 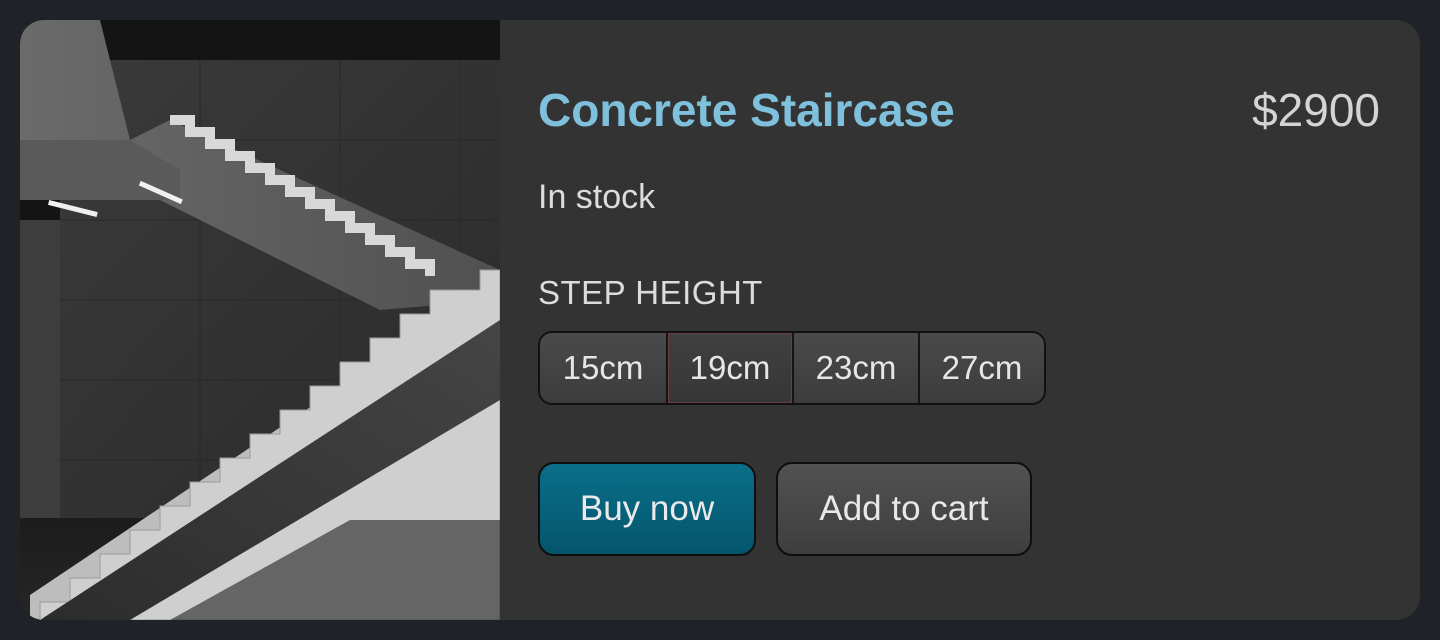 What do you see at coordinates (1316, 110) in the screenshot?
I see `product-price: $2900` at bounding box center [1316, 110].